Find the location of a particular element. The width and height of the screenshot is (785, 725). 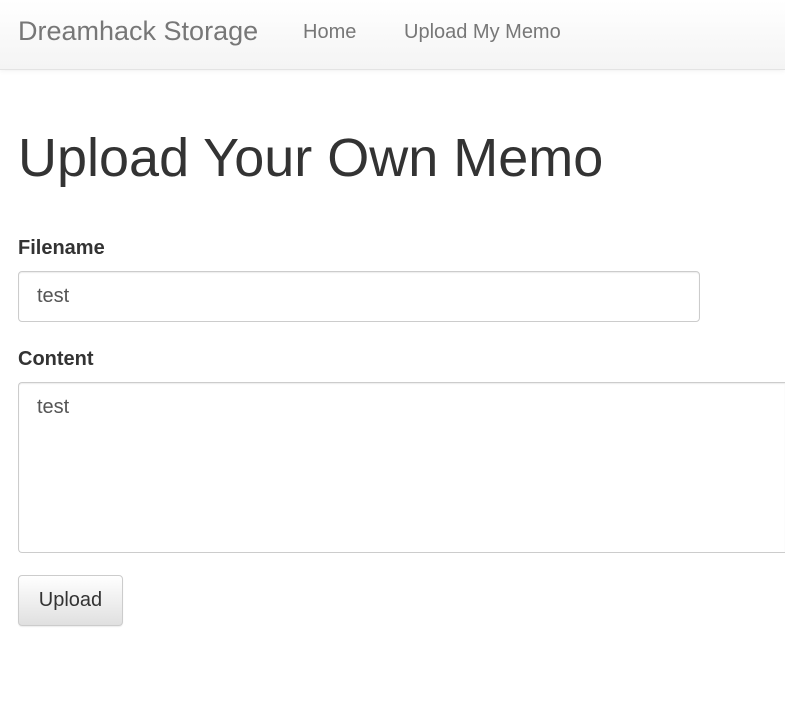

page-title: Upload Your Own Memo is located at coordinates (311, 158).